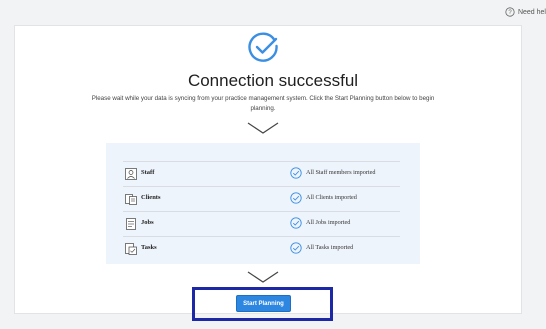 The image size is (546, 329). I want to click on import-row-clients: Clients All Clients imported, so click(261, 198).